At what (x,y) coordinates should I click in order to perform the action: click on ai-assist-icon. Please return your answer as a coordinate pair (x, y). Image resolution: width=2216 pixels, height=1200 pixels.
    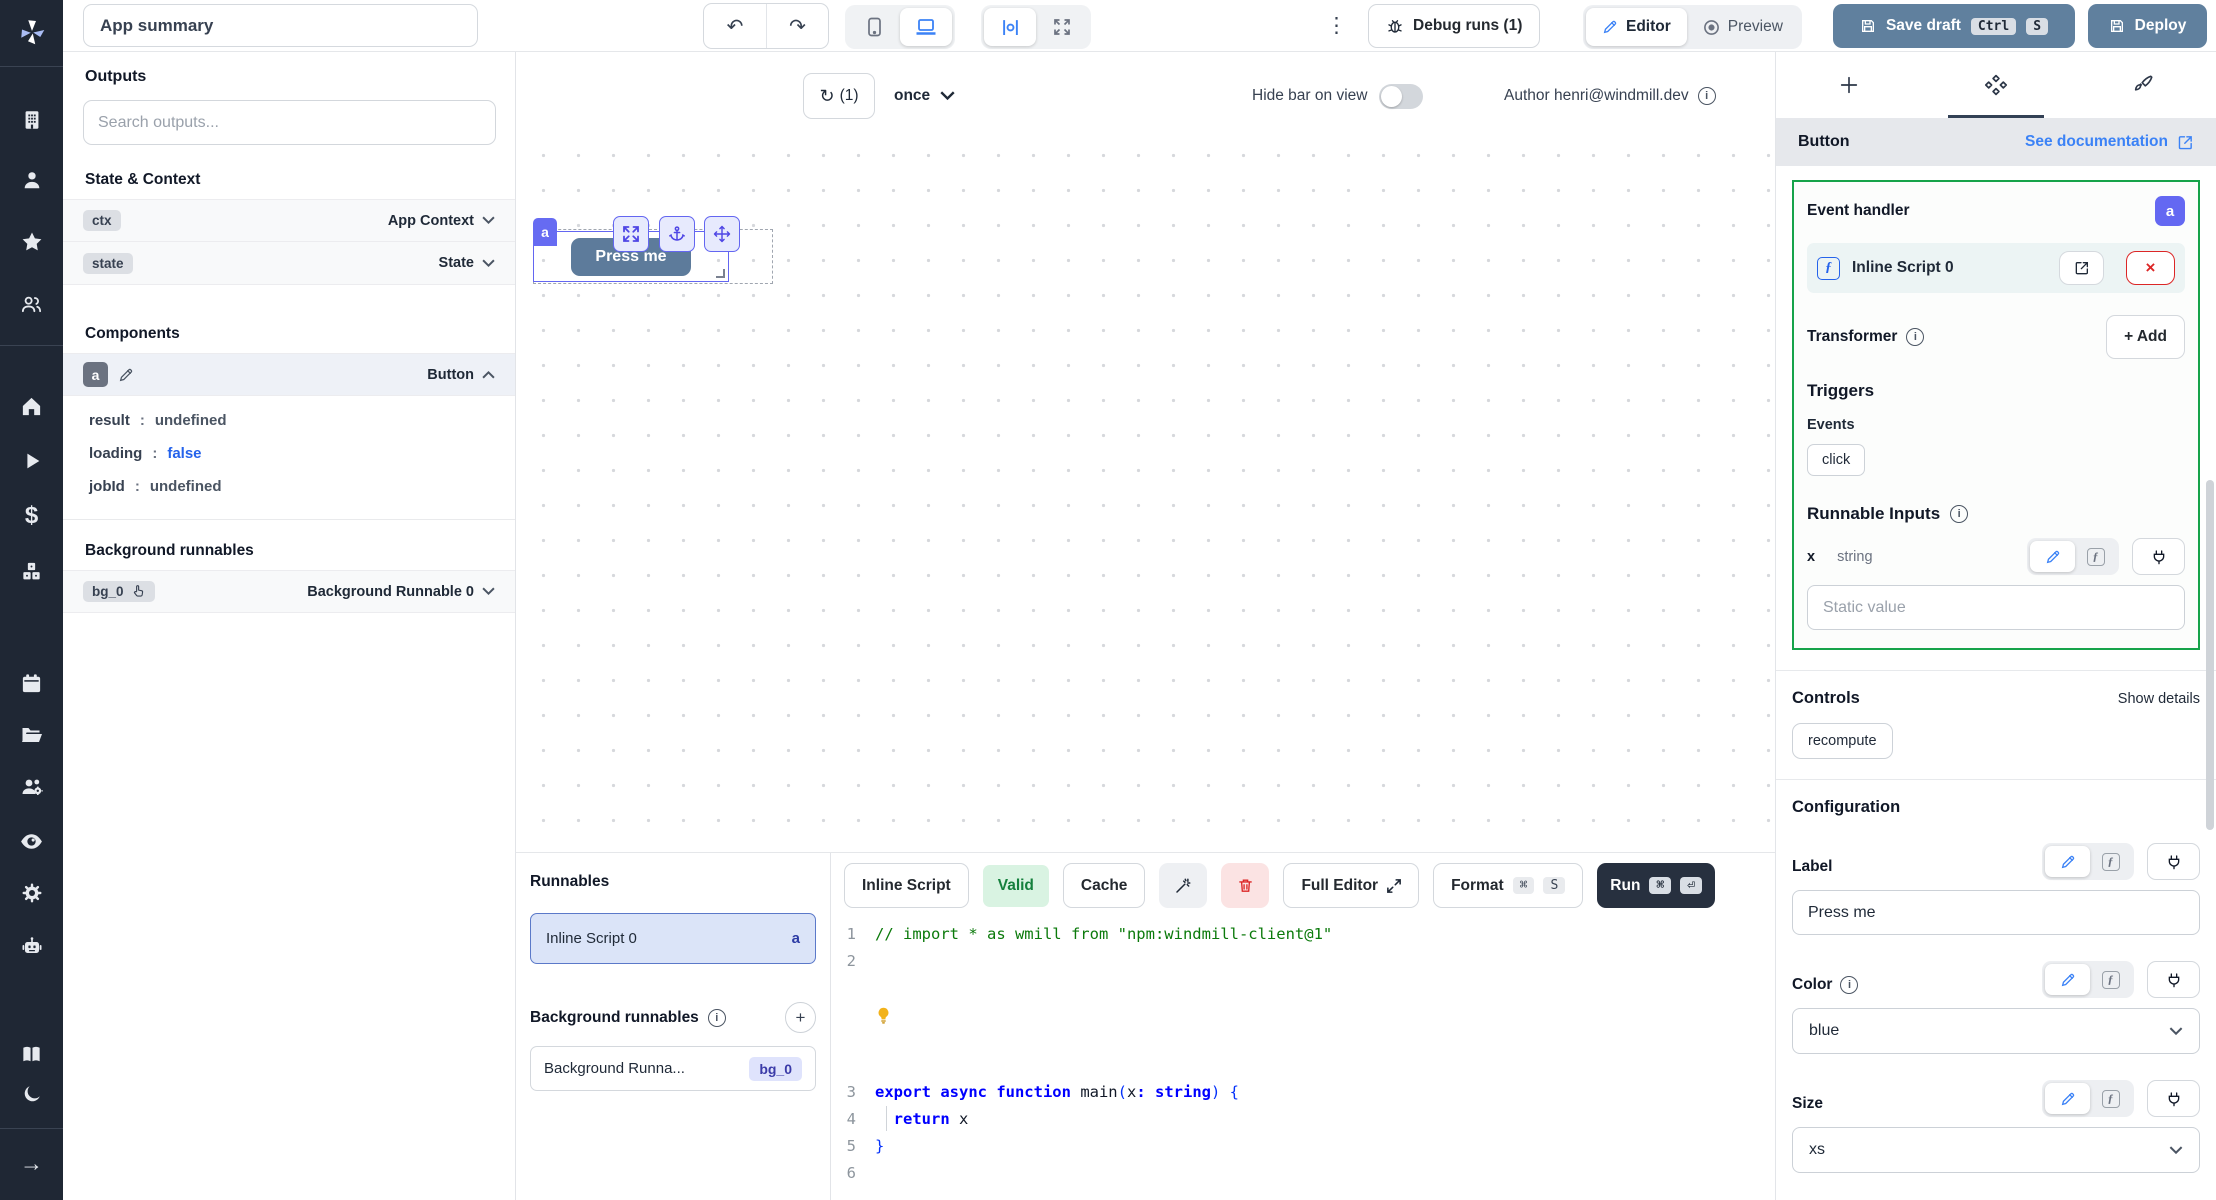
    Looking at the image, I should click on (1183, 885).